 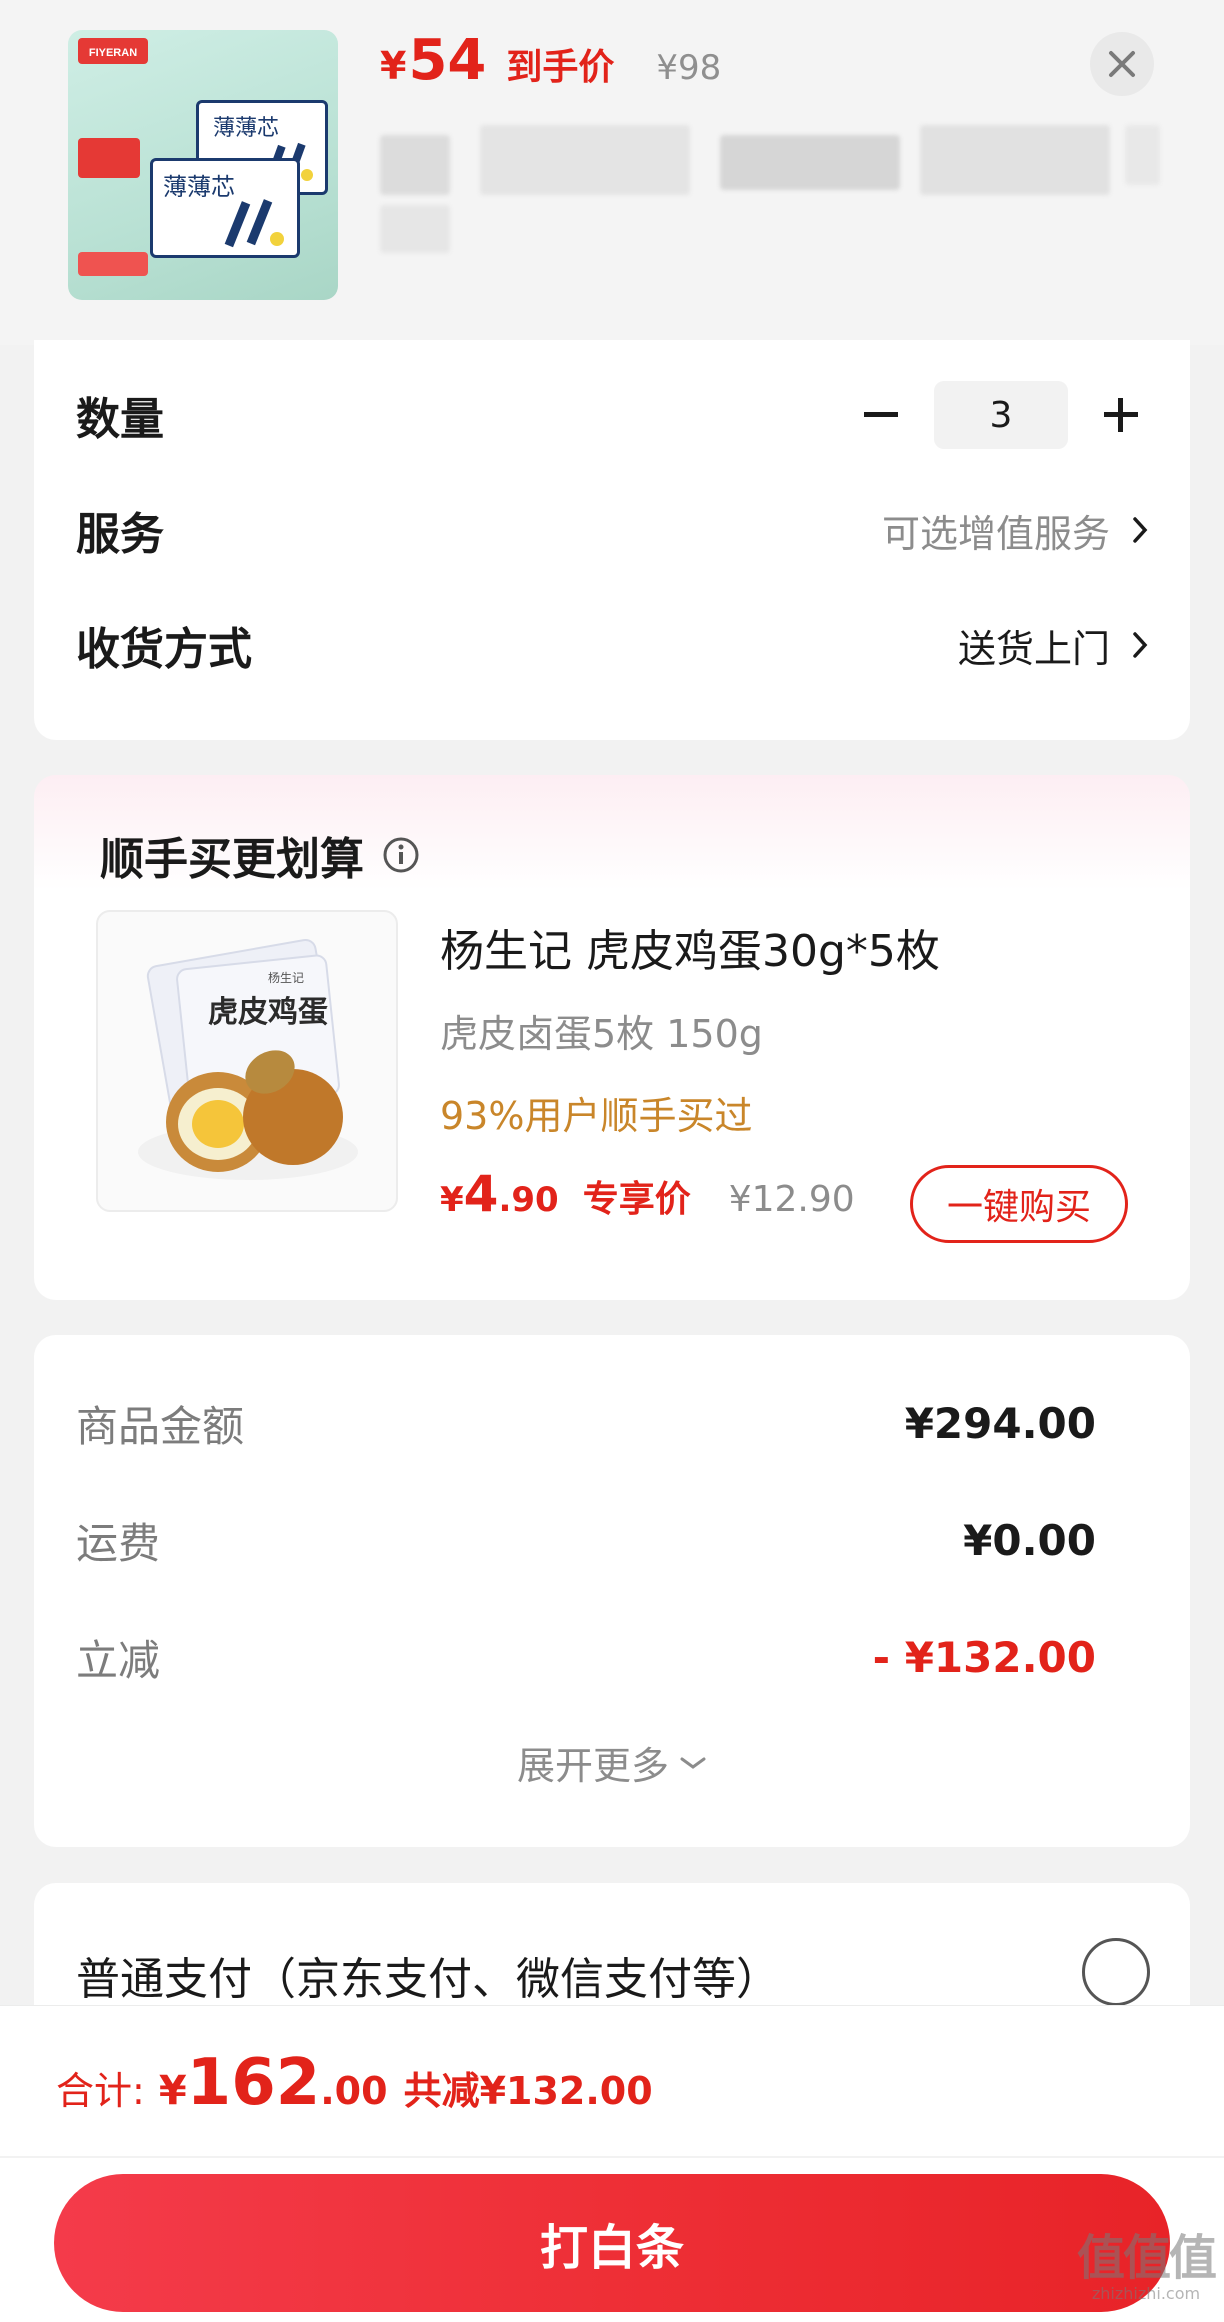 What do you see at coordinates (118, 1543) in the screenshot?
I see `amount-label: 运费` at bounding box center [118, 1543].